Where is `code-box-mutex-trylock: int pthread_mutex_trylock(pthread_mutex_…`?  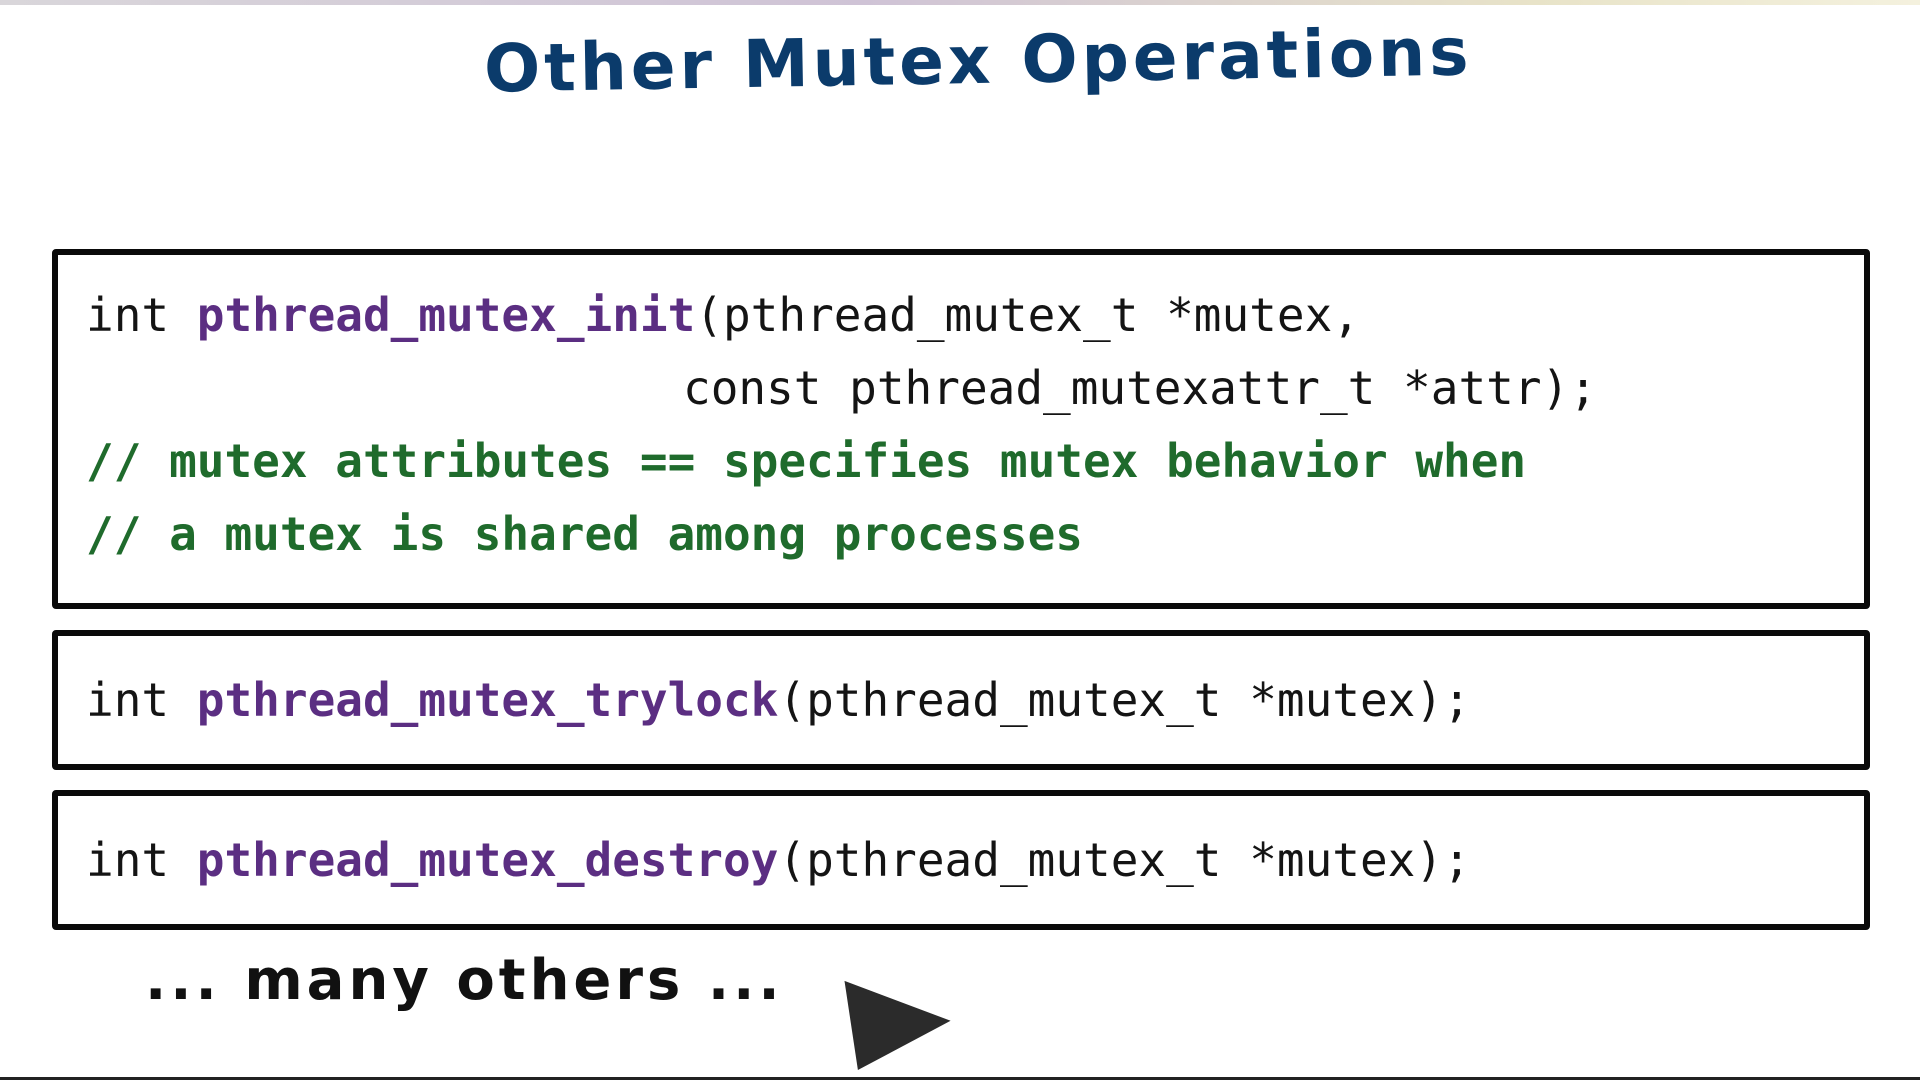 code-box-mutex-trylock: int pthread_mutex_trylock(pthread_mutex_… is located at coordinates (961, 700).